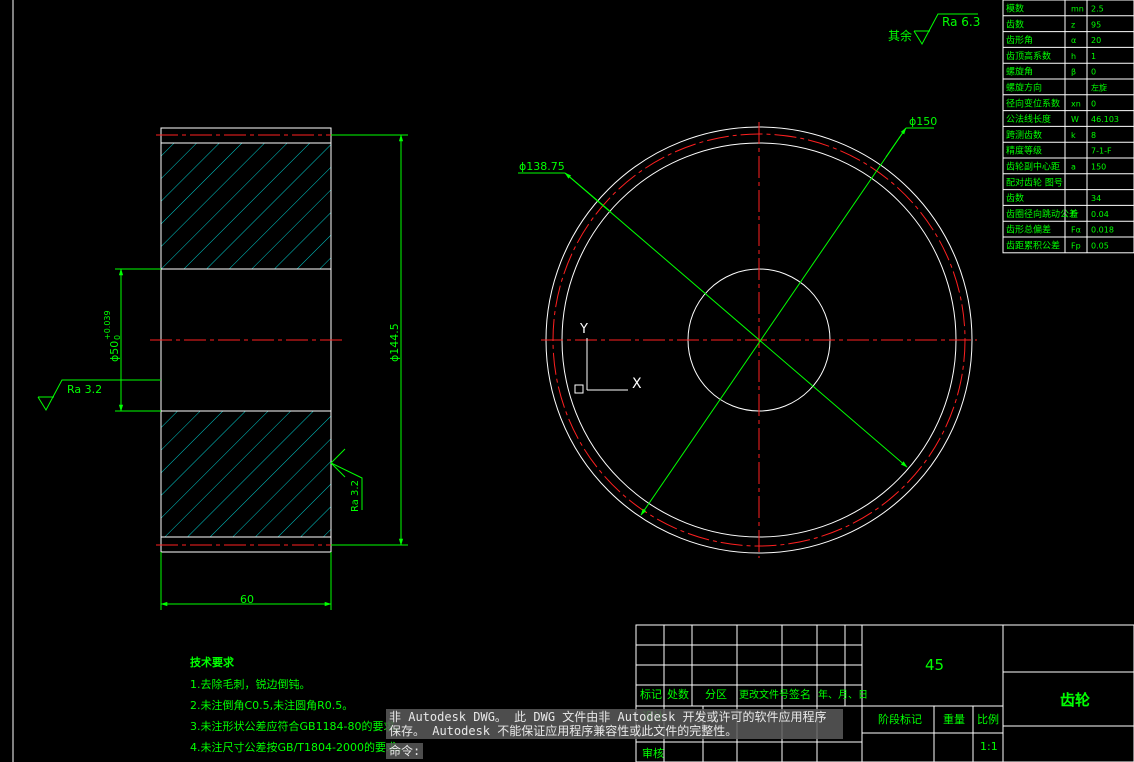  Describe the element at coordinates (1034, 182) in the screenshot. I see `param-name: 配对齿轮 图号` at that location.